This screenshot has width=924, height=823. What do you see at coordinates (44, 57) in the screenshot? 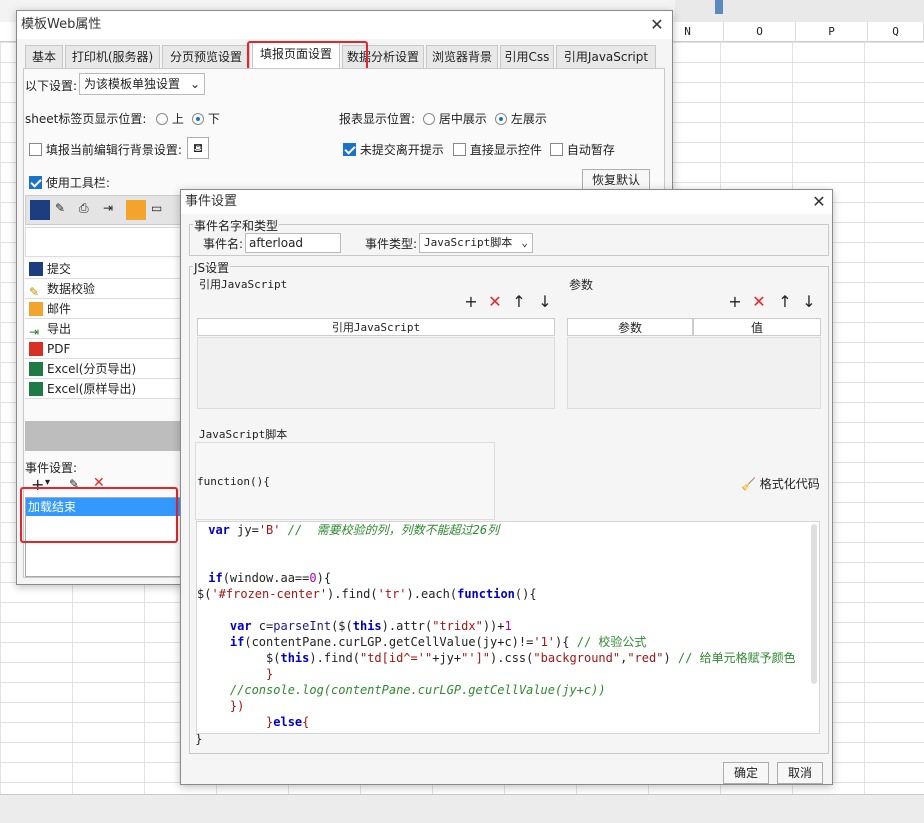
I see `tab-basic: 基本` at bounding box center [44, 57].